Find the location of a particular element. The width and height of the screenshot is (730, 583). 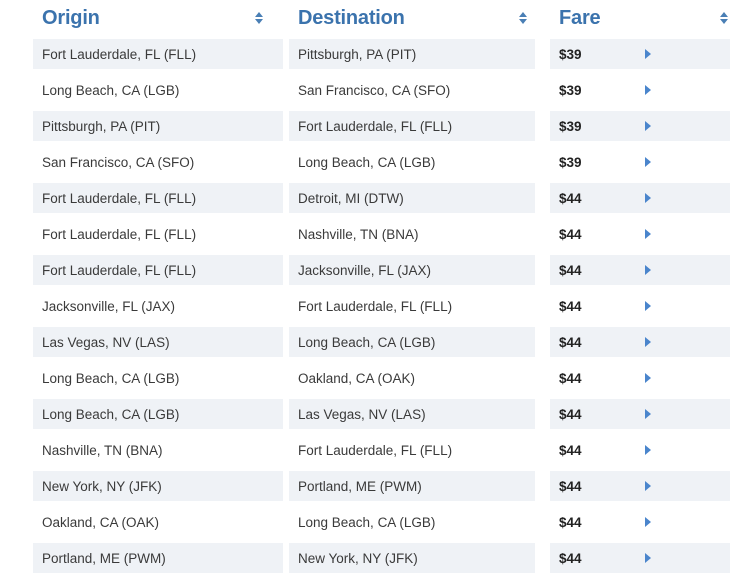

sort-updown-icon-destination is located at coordinates (523, 18).